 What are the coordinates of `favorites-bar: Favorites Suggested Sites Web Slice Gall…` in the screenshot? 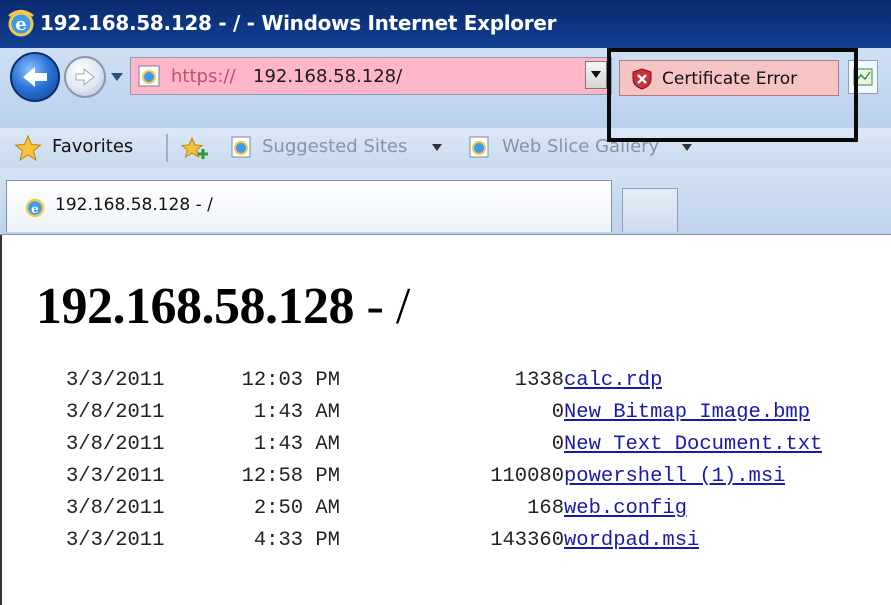 It's located at (445, 148).